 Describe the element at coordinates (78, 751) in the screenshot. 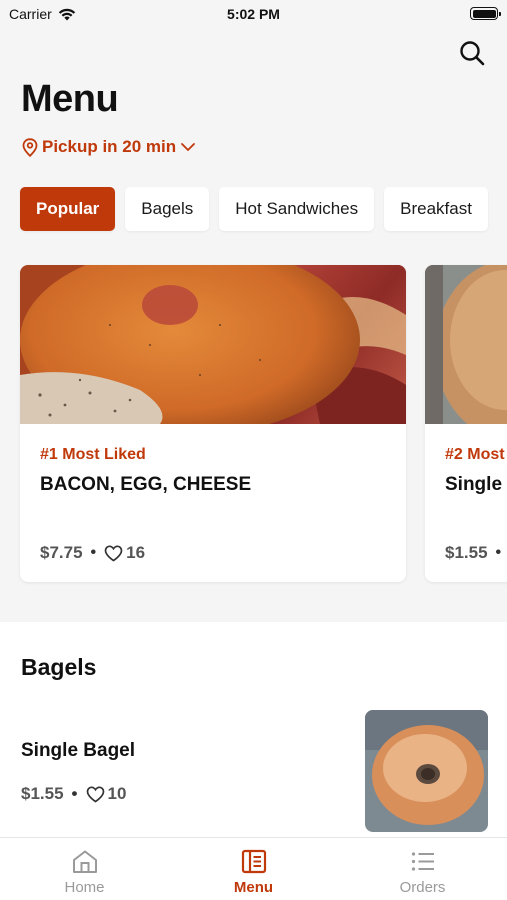

I see `menu-item-name: Single Bagel` at that location.